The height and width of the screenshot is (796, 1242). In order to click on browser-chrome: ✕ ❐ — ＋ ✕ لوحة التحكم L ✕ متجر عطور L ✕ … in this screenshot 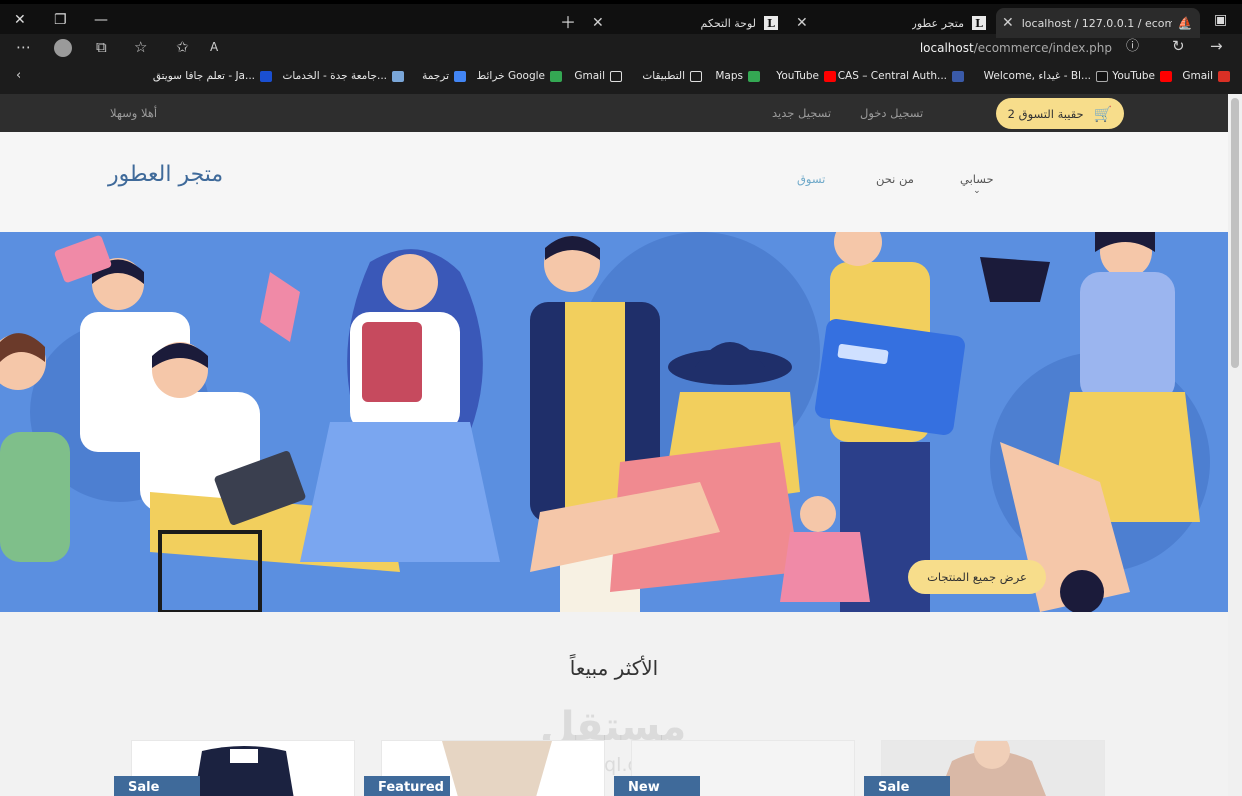, I will do `click(621, 47)`.